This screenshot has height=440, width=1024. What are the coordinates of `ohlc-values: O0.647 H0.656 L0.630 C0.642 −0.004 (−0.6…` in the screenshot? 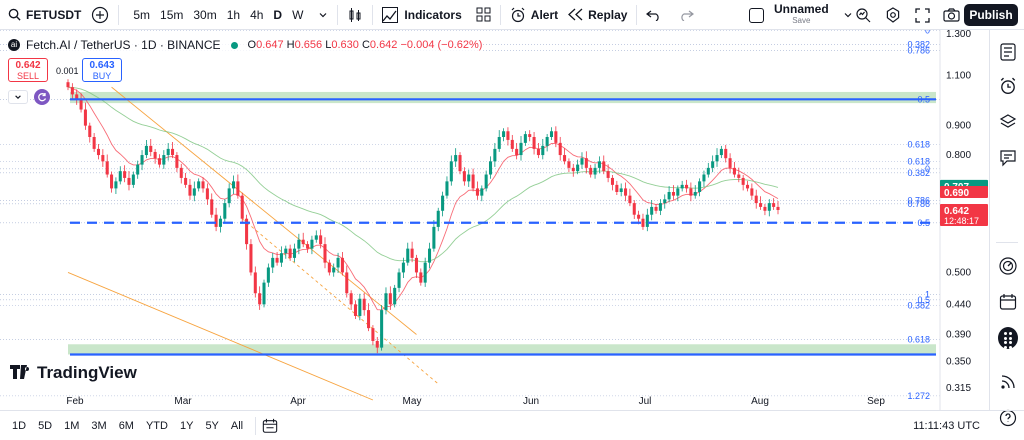 It's located at (365, 45).